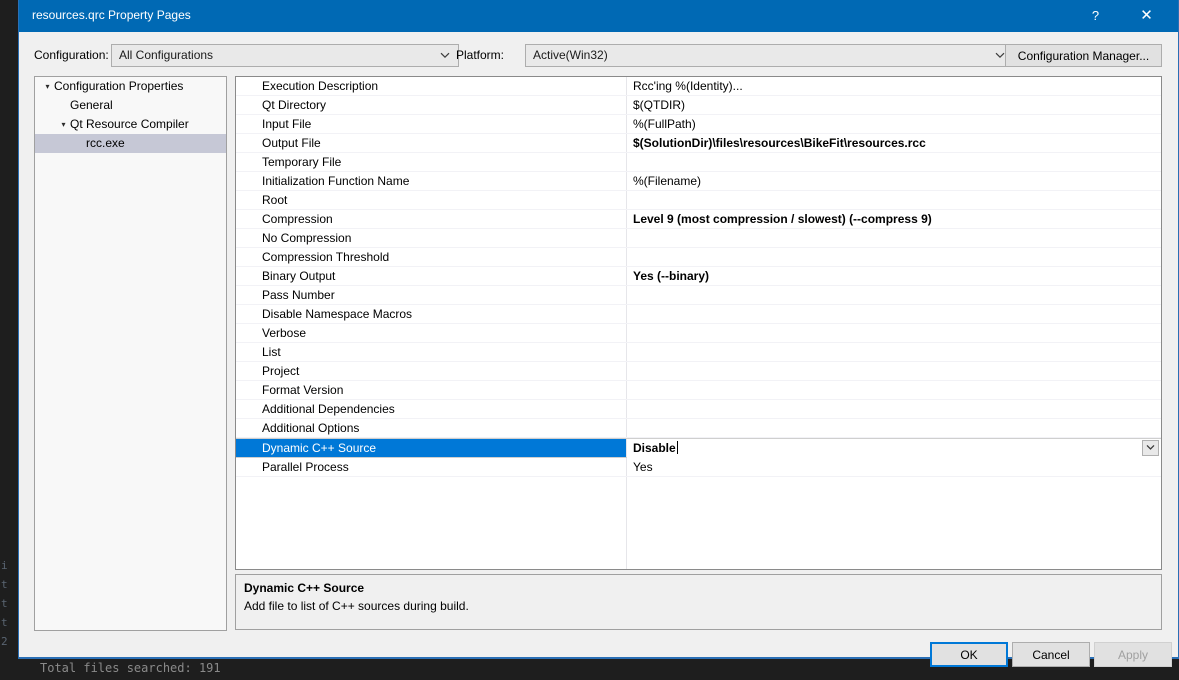  What do you see at coordinates (643, 467) in the screenshot?
I see `property-value: Yes` at bounding box center [643, 467].